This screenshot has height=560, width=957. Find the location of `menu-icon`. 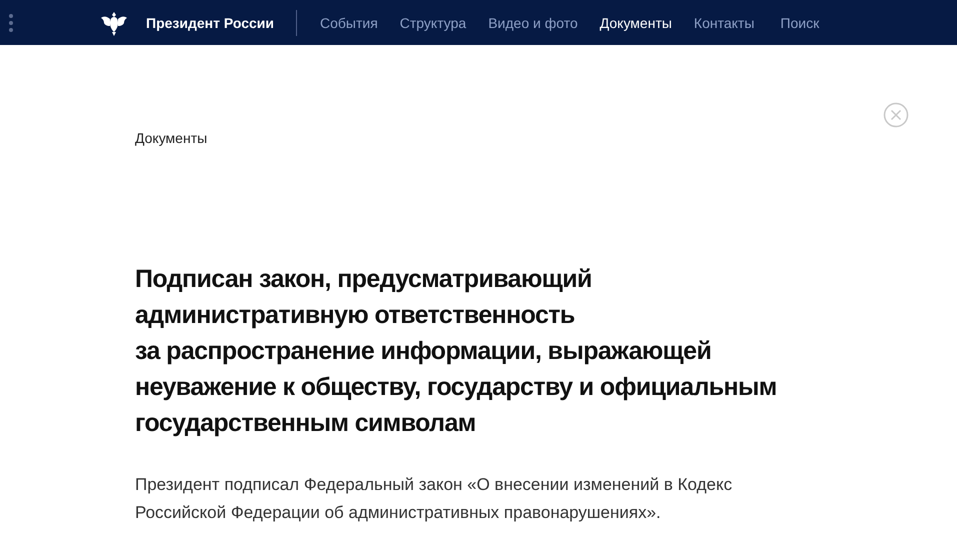

menu-icon is located at coordinates (11, 22).